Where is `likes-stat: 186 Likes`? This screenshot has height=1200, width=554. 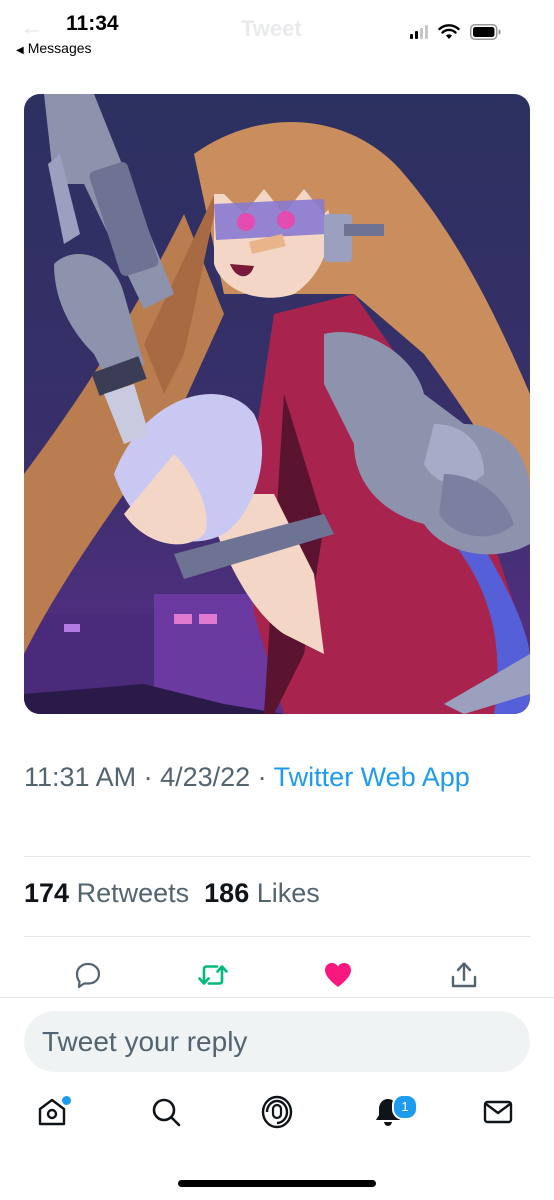 likes-stat: 186 Likes is located at coordinates (262, 893).